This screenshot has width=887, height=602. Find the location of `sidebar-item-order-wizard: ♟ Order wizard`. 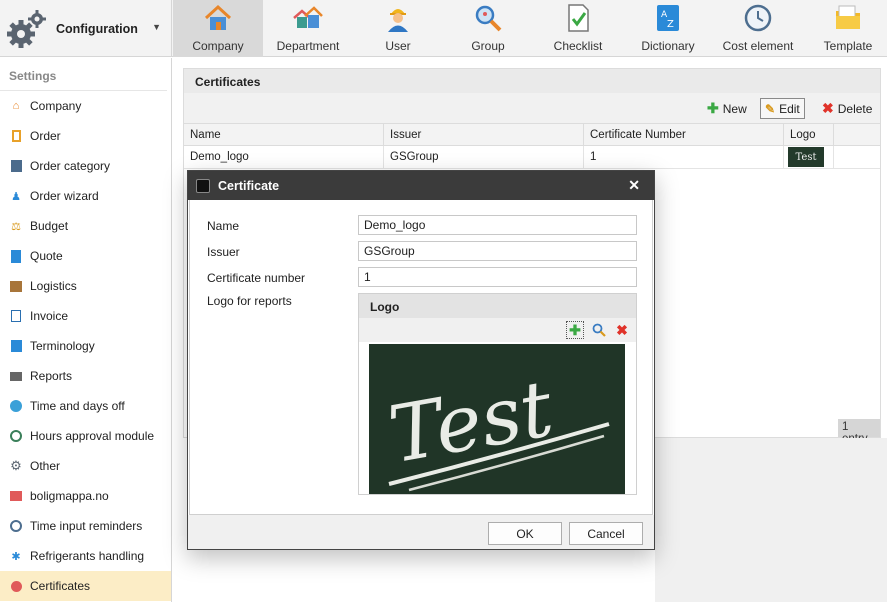

sidebar-item-order-wizard: ♟ Order wizard is located at coordinates (85, 196).